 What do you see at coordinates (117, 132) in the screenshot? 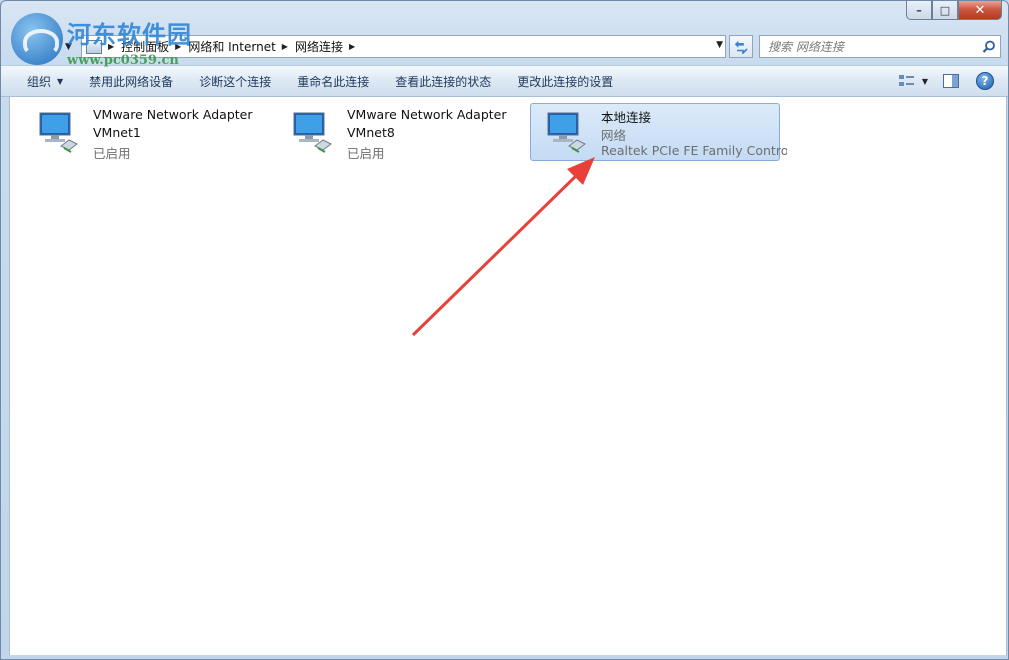
I see `connection-network: VMnet1` at bounding box center [117, 132].